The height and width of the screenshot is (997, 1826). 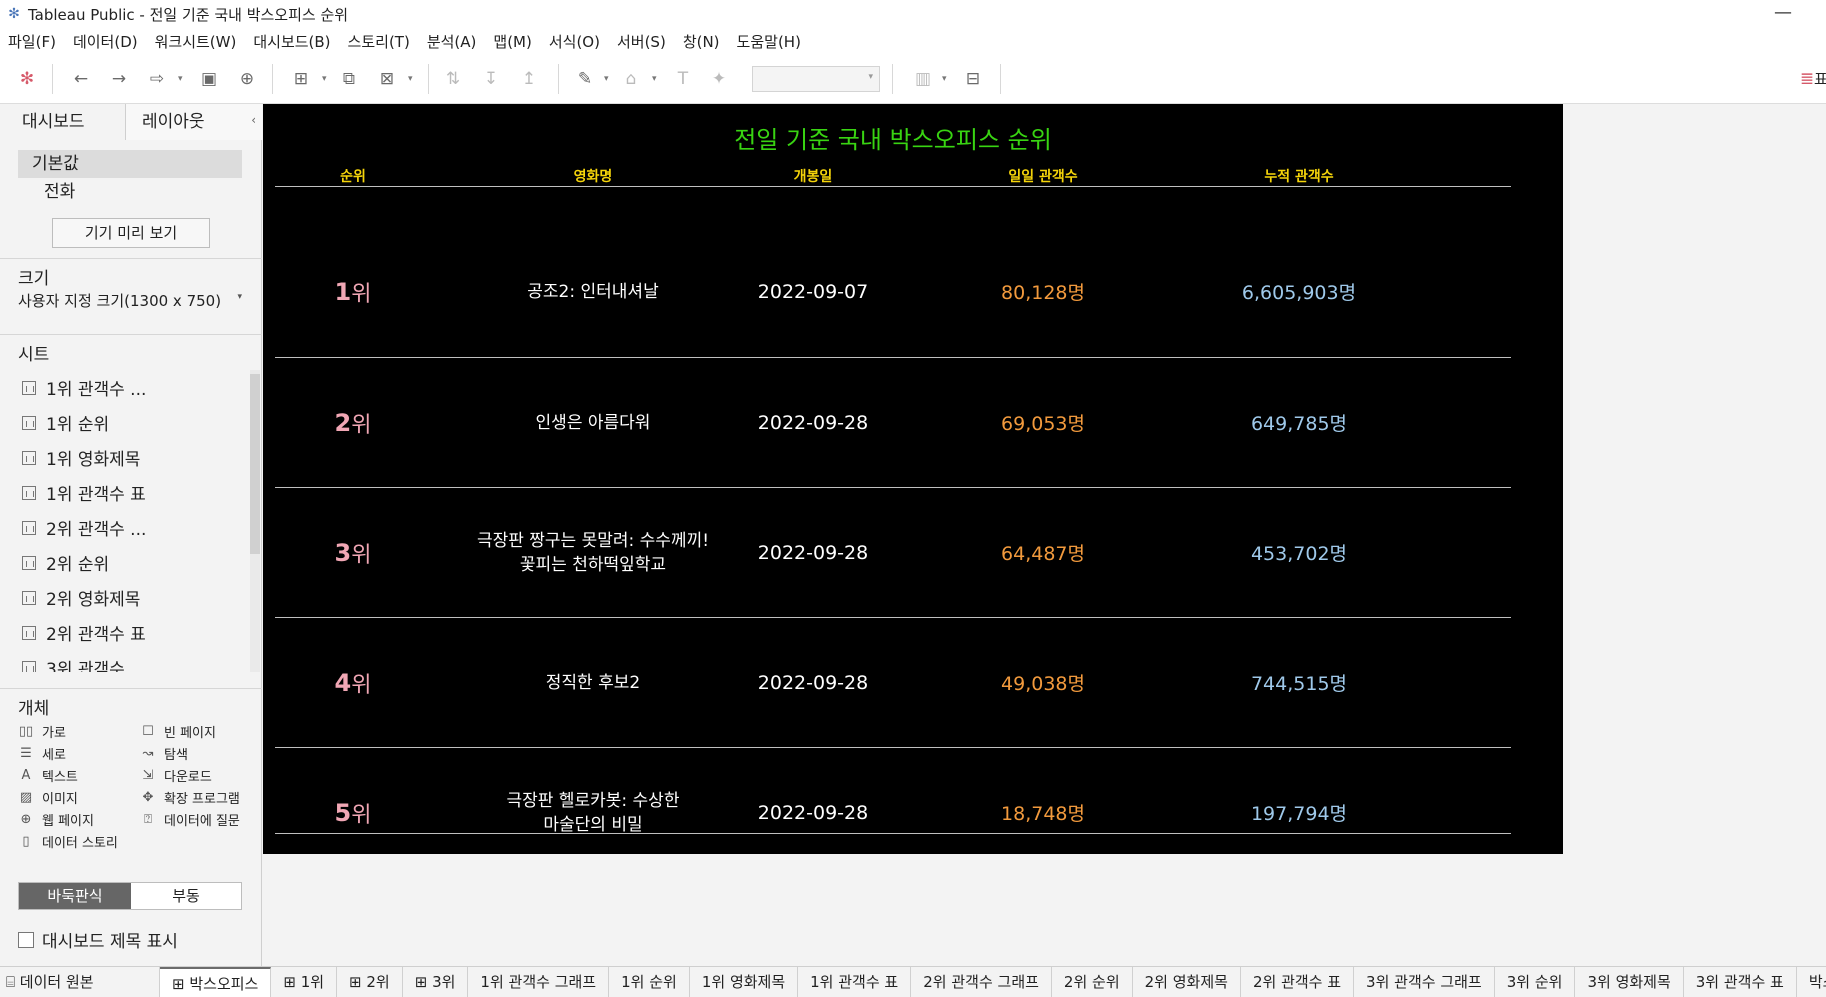 I want to click on show-me-icon: ▥, so click(x=923, y=79).